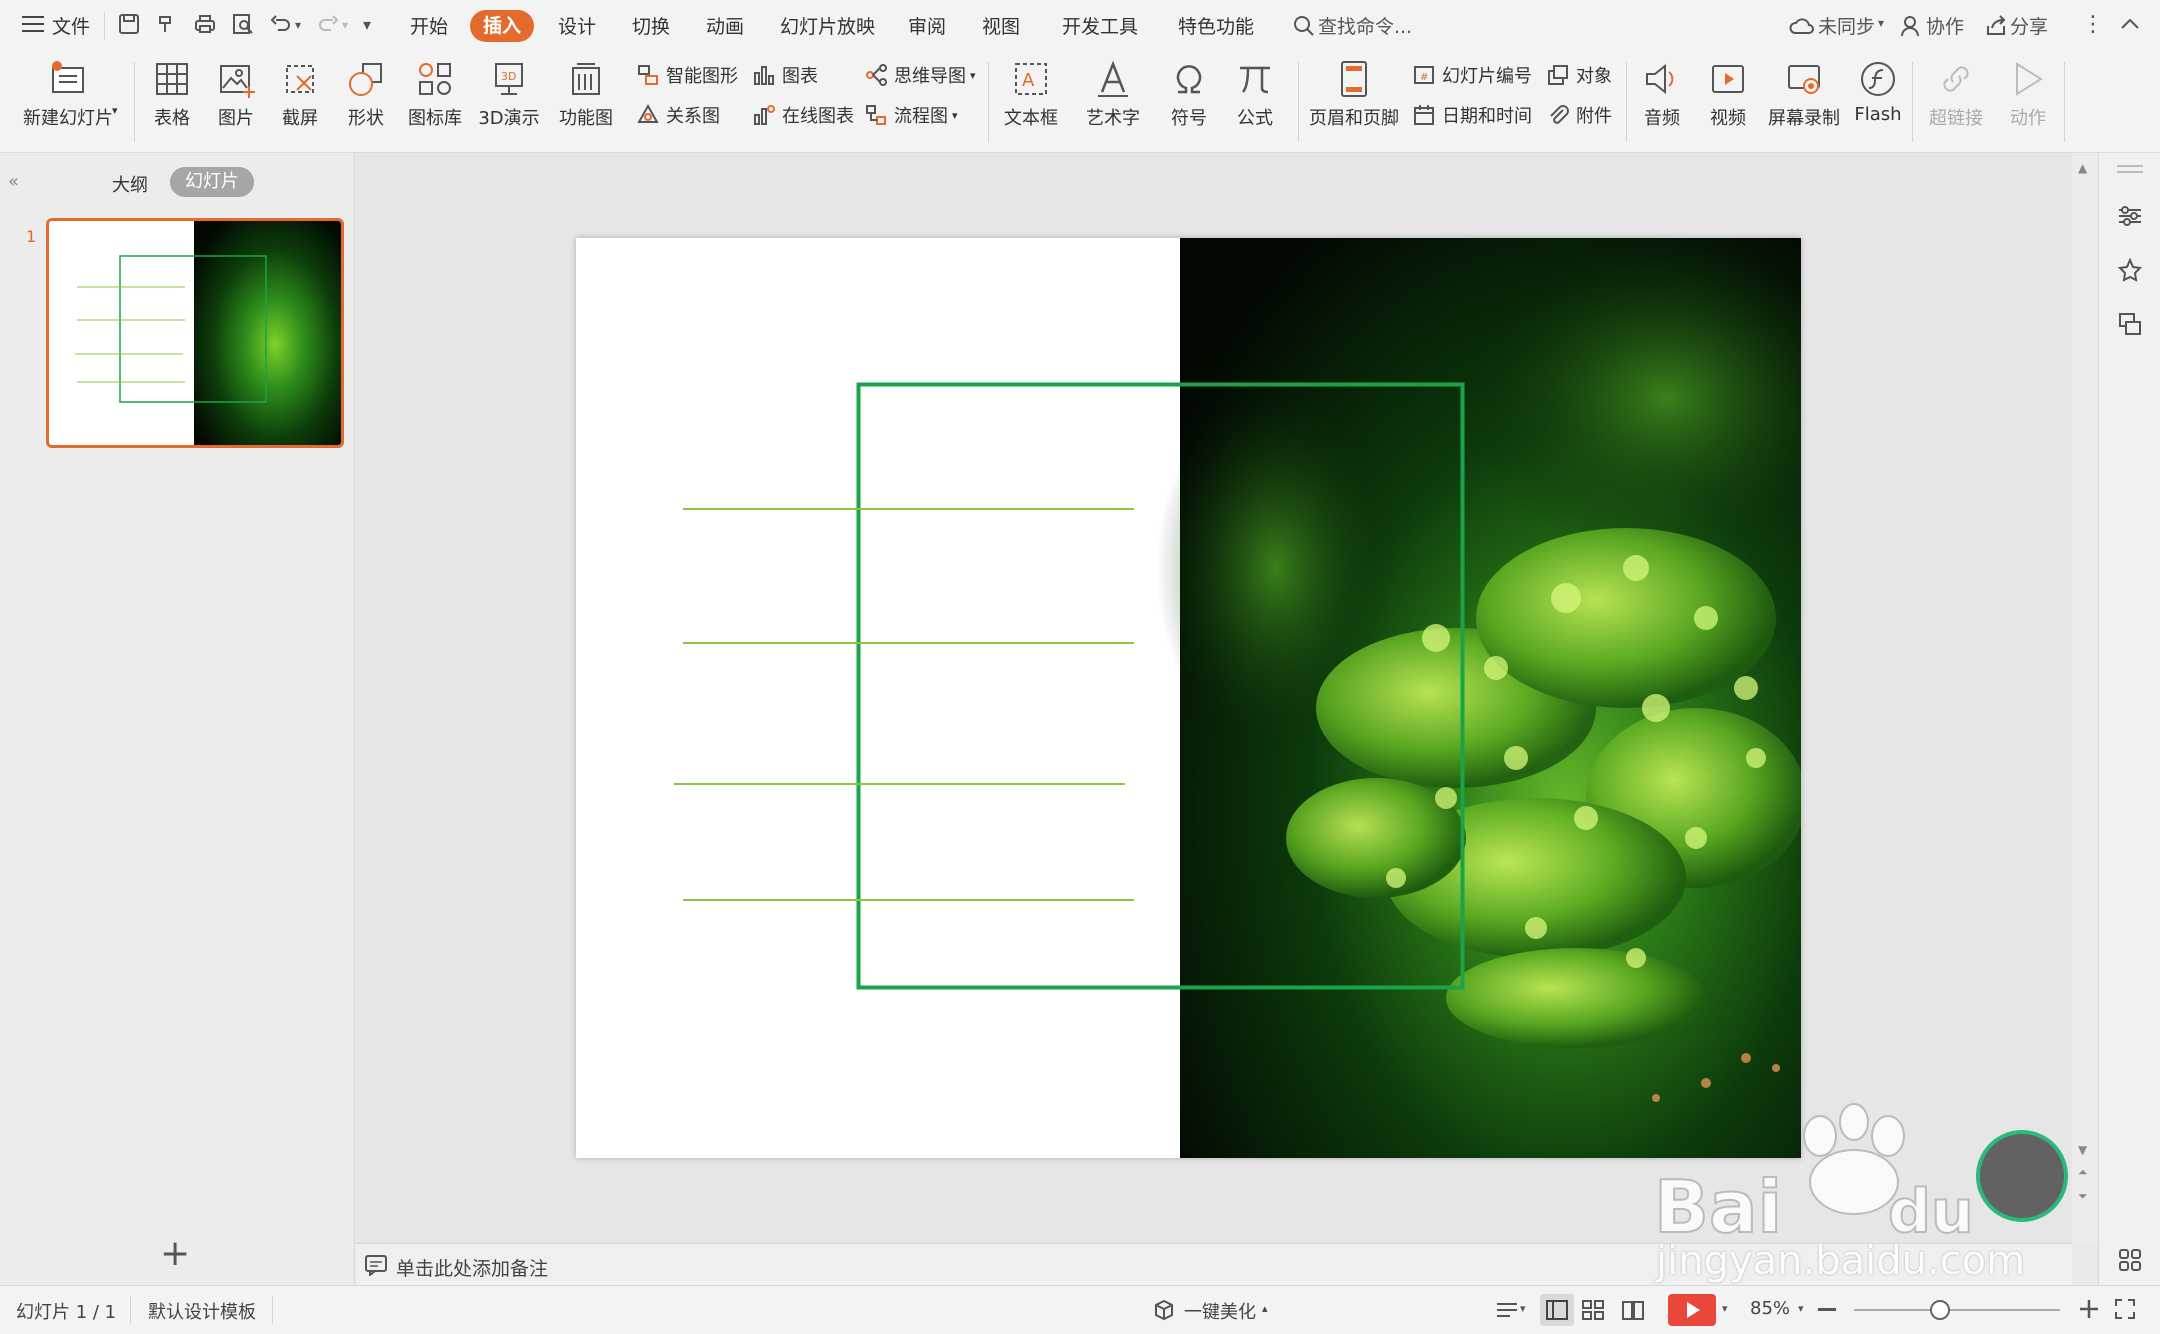 Image resolution: width=2160 pixels, height=1334 pixels. Describe the element at coordinates (130, 184) in the screenshot. I see `tab-outline: 大纲` at that location.